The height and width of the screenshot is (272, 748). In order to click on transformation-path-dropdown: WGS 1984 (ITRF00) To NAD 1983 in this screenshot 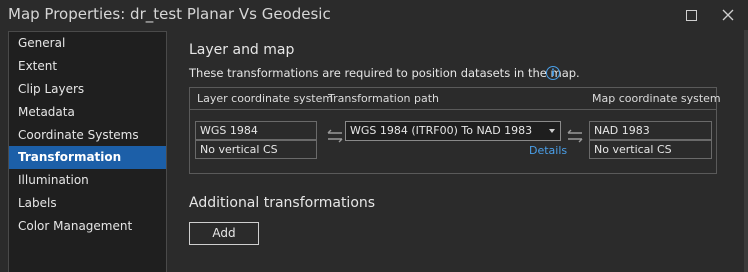, I will do `click(453, 131)`.